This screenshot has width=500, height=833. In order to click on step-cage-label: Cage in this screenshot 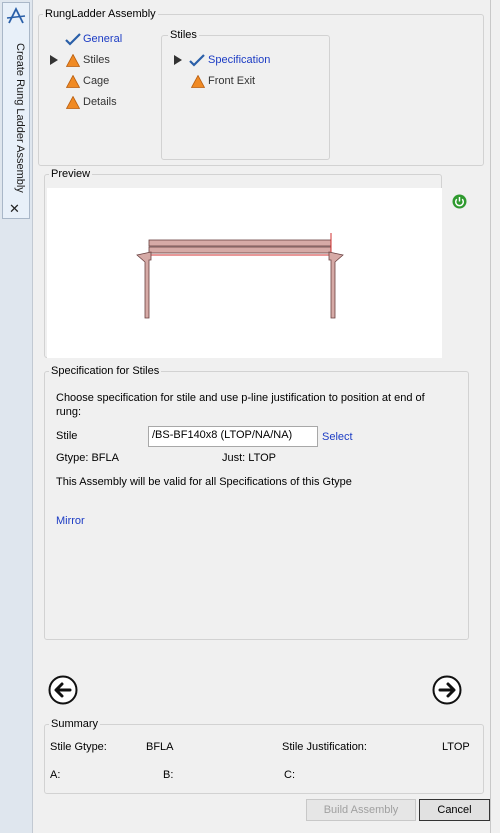, I will do `click(96, 81)`.